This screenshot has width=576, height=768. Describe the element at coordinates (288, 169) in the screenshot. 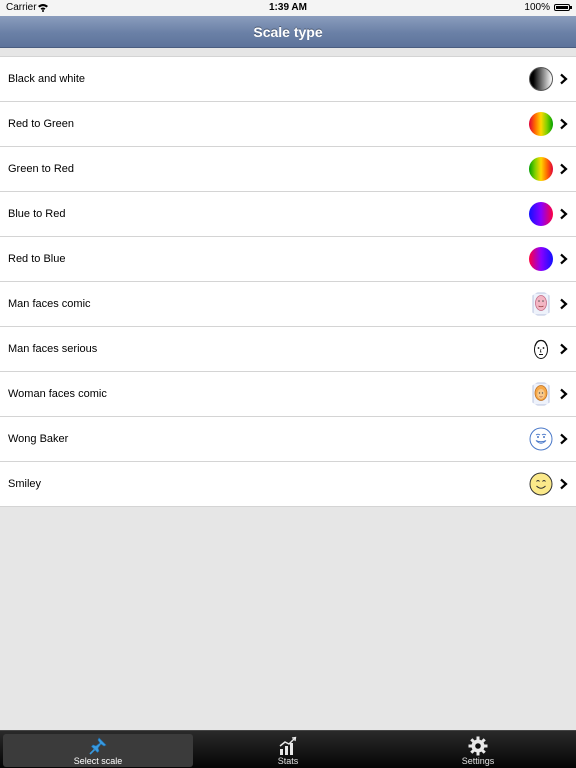

I see `scale-row-green-to-red: Green to Red` at that location.